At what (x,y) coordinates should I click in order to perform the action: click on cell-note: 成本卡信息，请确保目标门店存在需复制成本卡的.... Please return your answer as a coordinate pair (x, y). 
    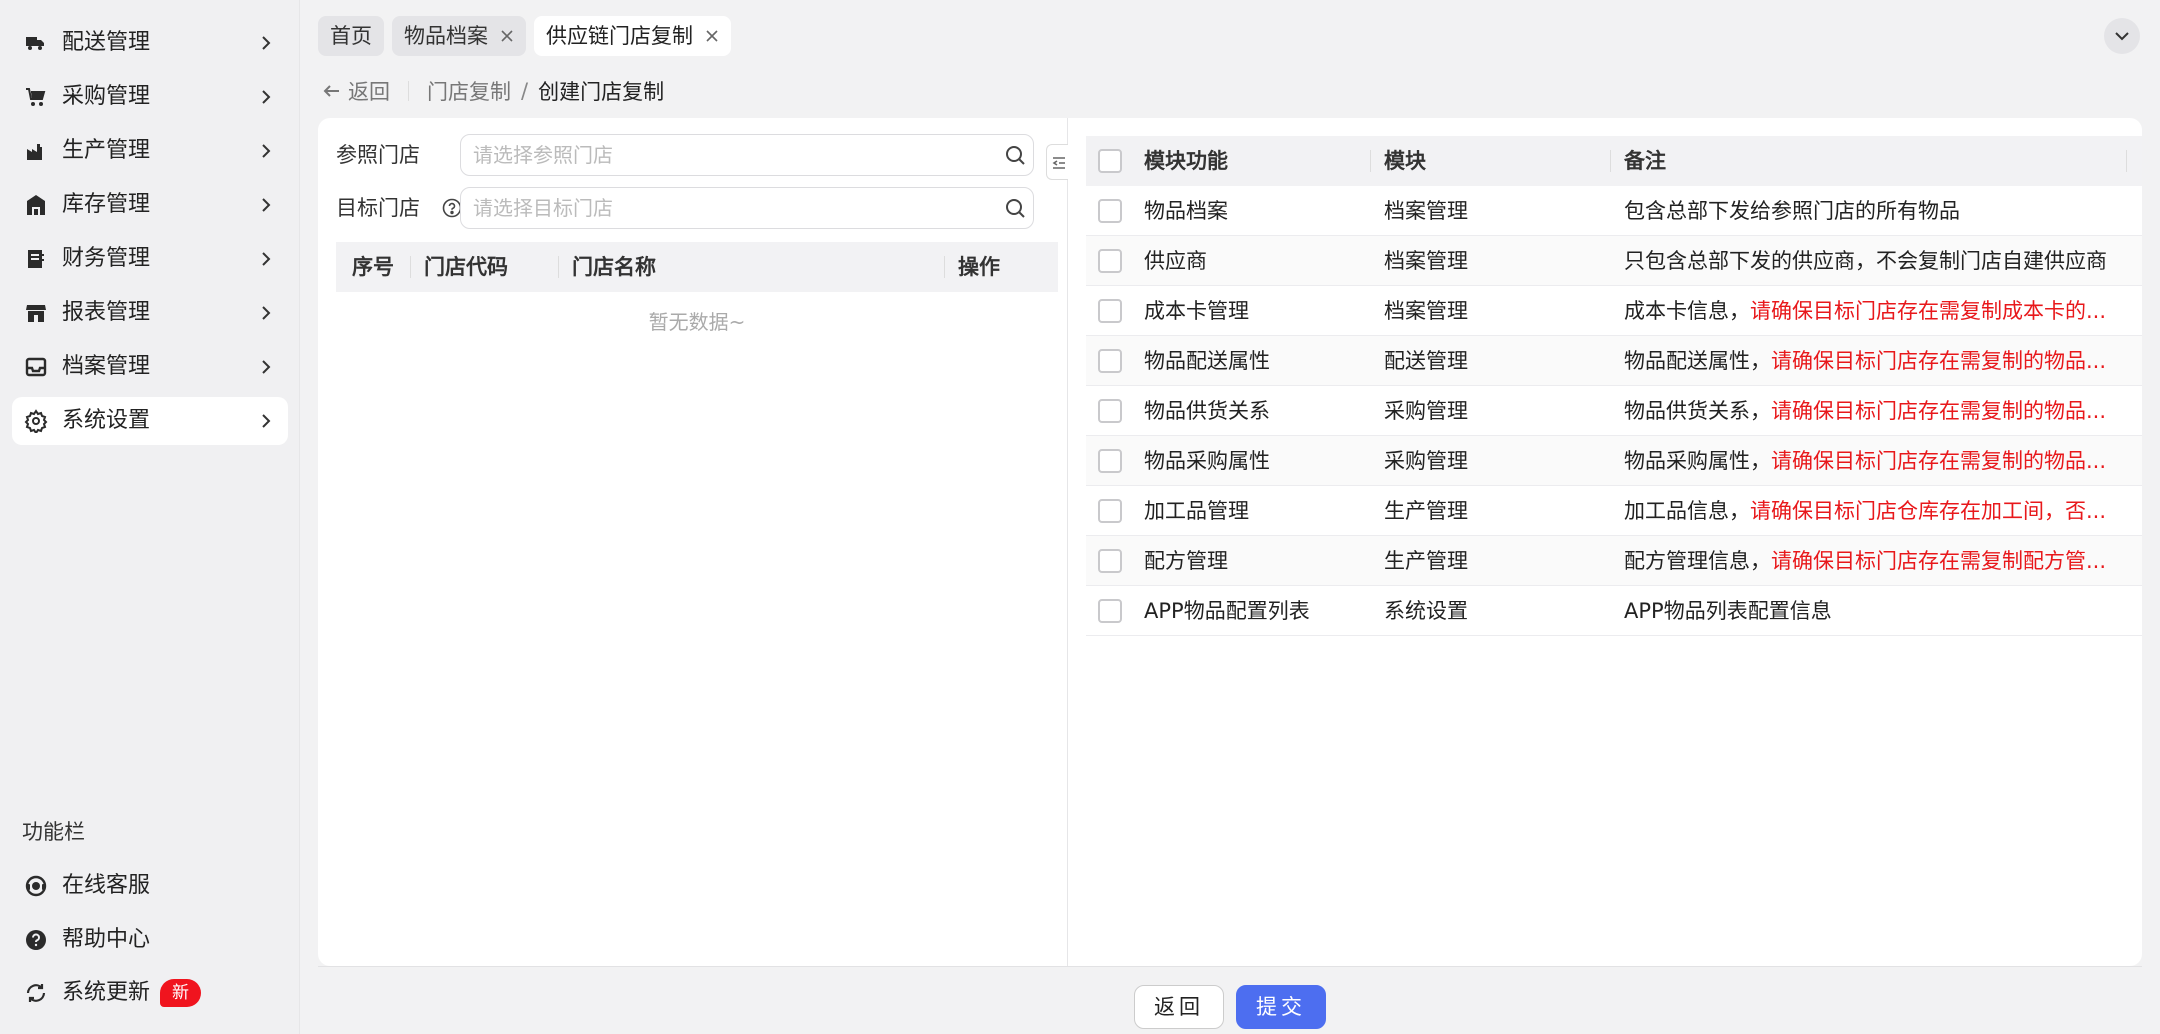
    Looking at the image, I should click on (1865, 311).